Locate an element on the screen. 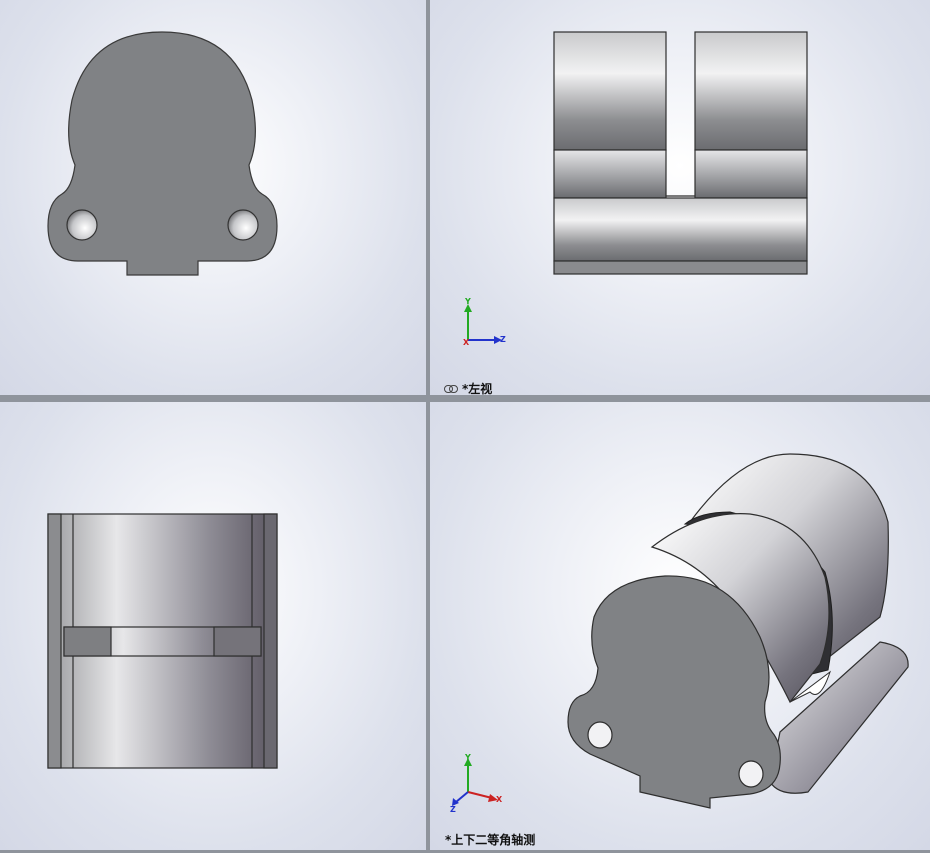  hole-right is located at coordinates (243, 225).